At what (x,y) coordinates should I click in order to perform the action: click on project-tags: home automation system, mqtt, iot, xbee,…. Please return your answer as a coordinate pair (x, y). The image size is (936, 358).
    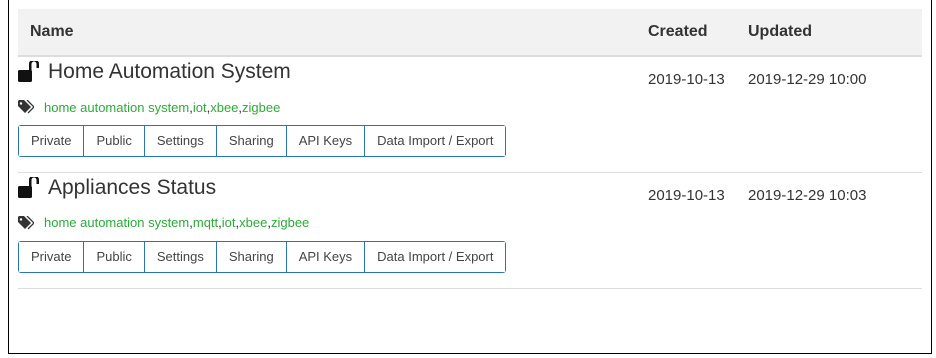
    Looking at the image, I should click on (327, 223).